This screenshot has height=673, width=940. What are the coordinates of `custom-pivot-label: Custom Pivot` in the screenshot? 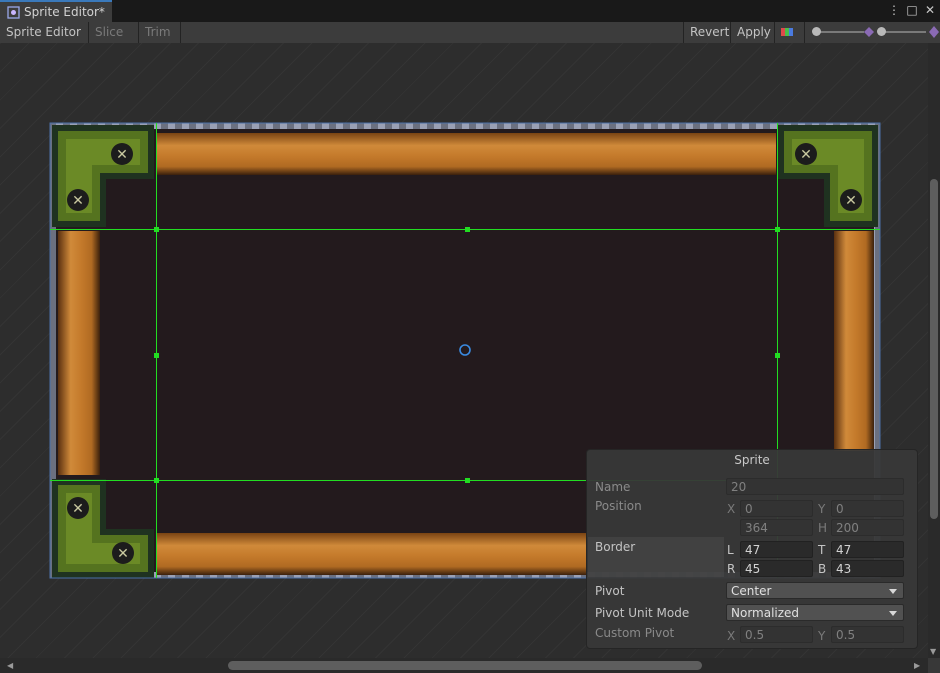 It's located at (635, 633).